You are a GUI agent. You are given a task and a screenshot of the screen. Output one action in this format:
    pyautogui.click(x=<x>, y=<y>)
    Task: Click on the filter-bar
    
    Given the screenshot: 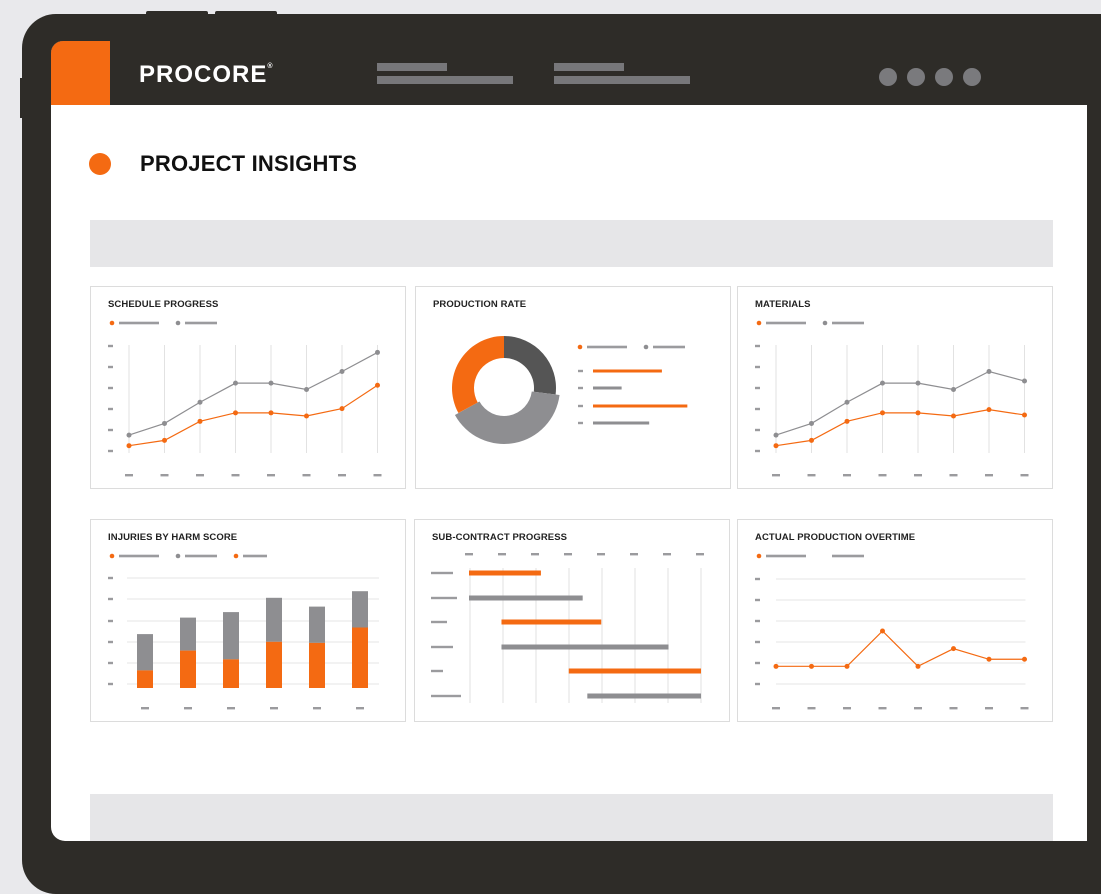 What is the action you would take?
    pyautogui.click(x=571, y=243)
    